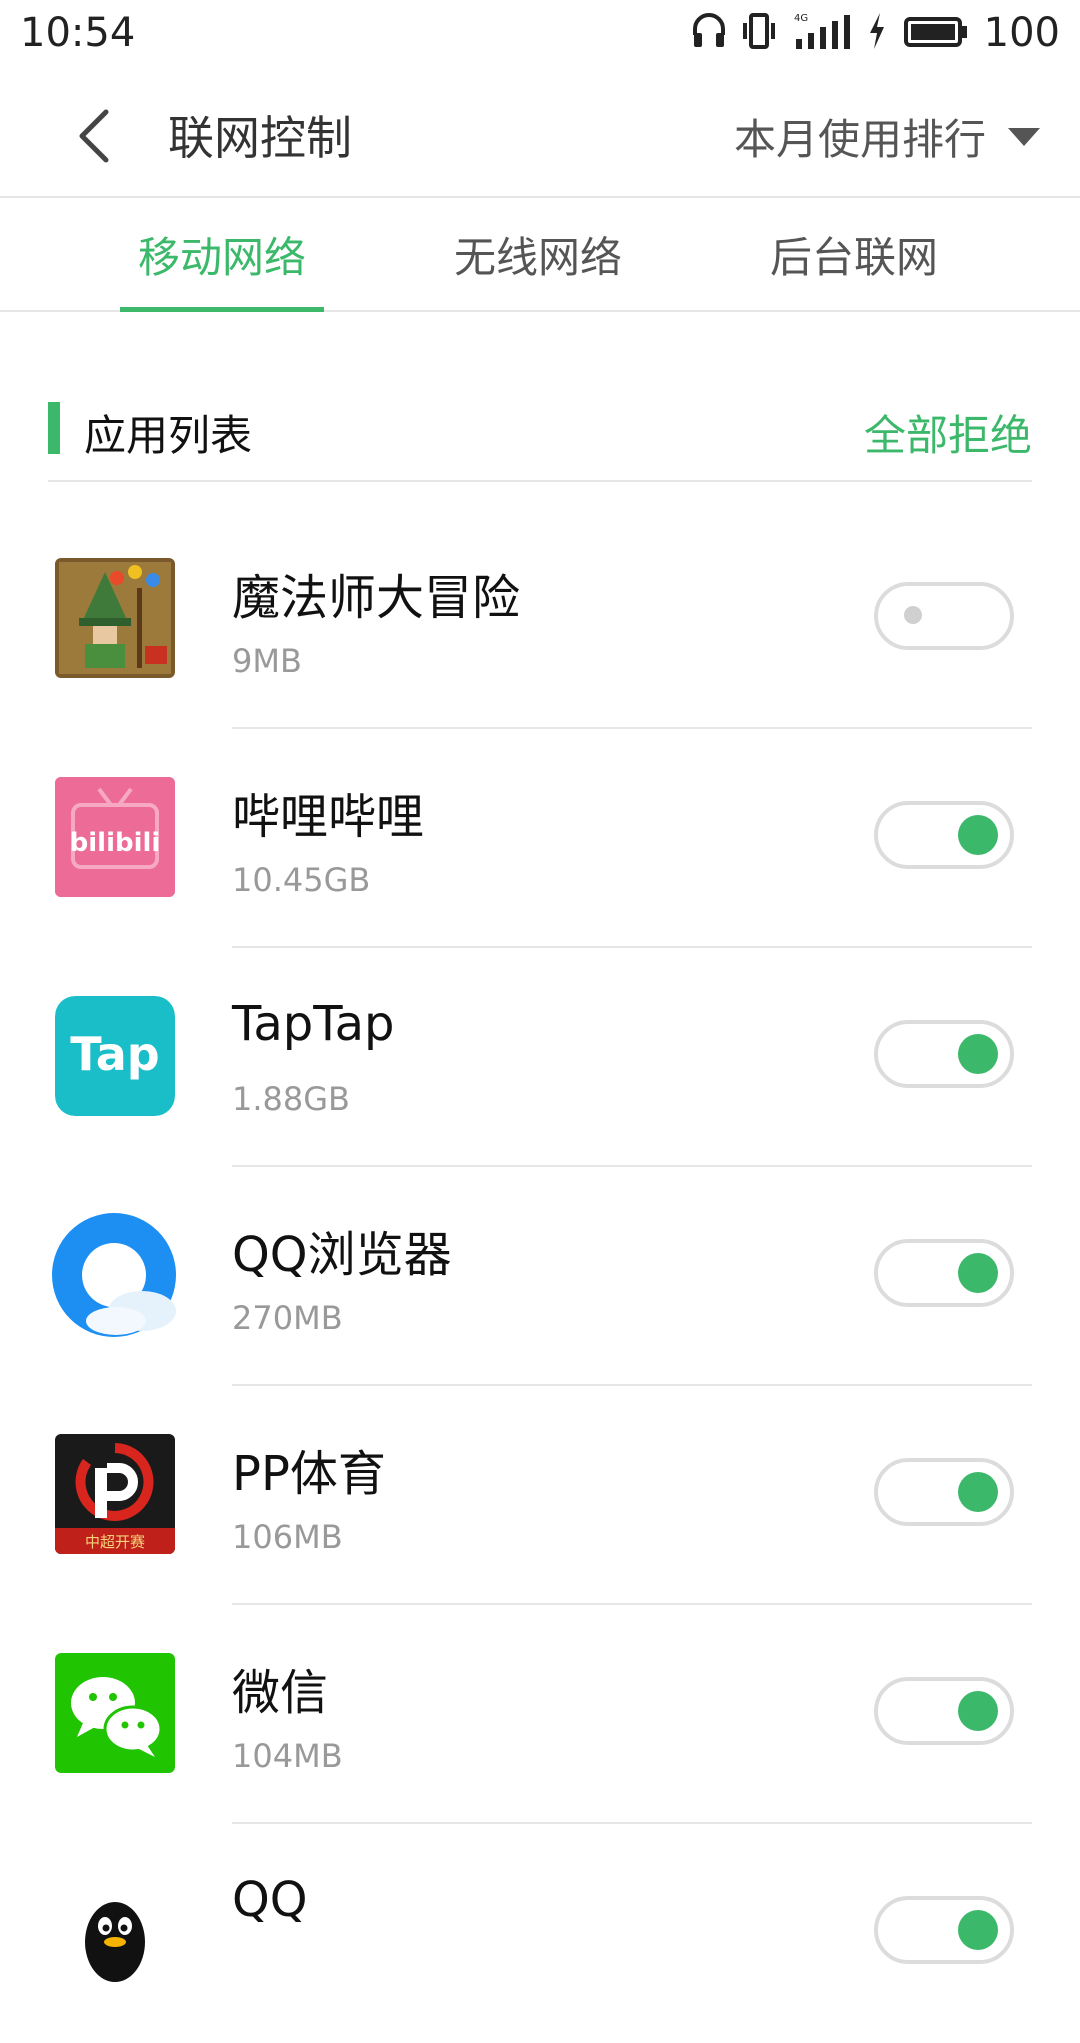 The image size is (1080, 2043). Describe the element at coordinates (78, 33) in the screenshot. I see `status-time: 10:54` at that location.